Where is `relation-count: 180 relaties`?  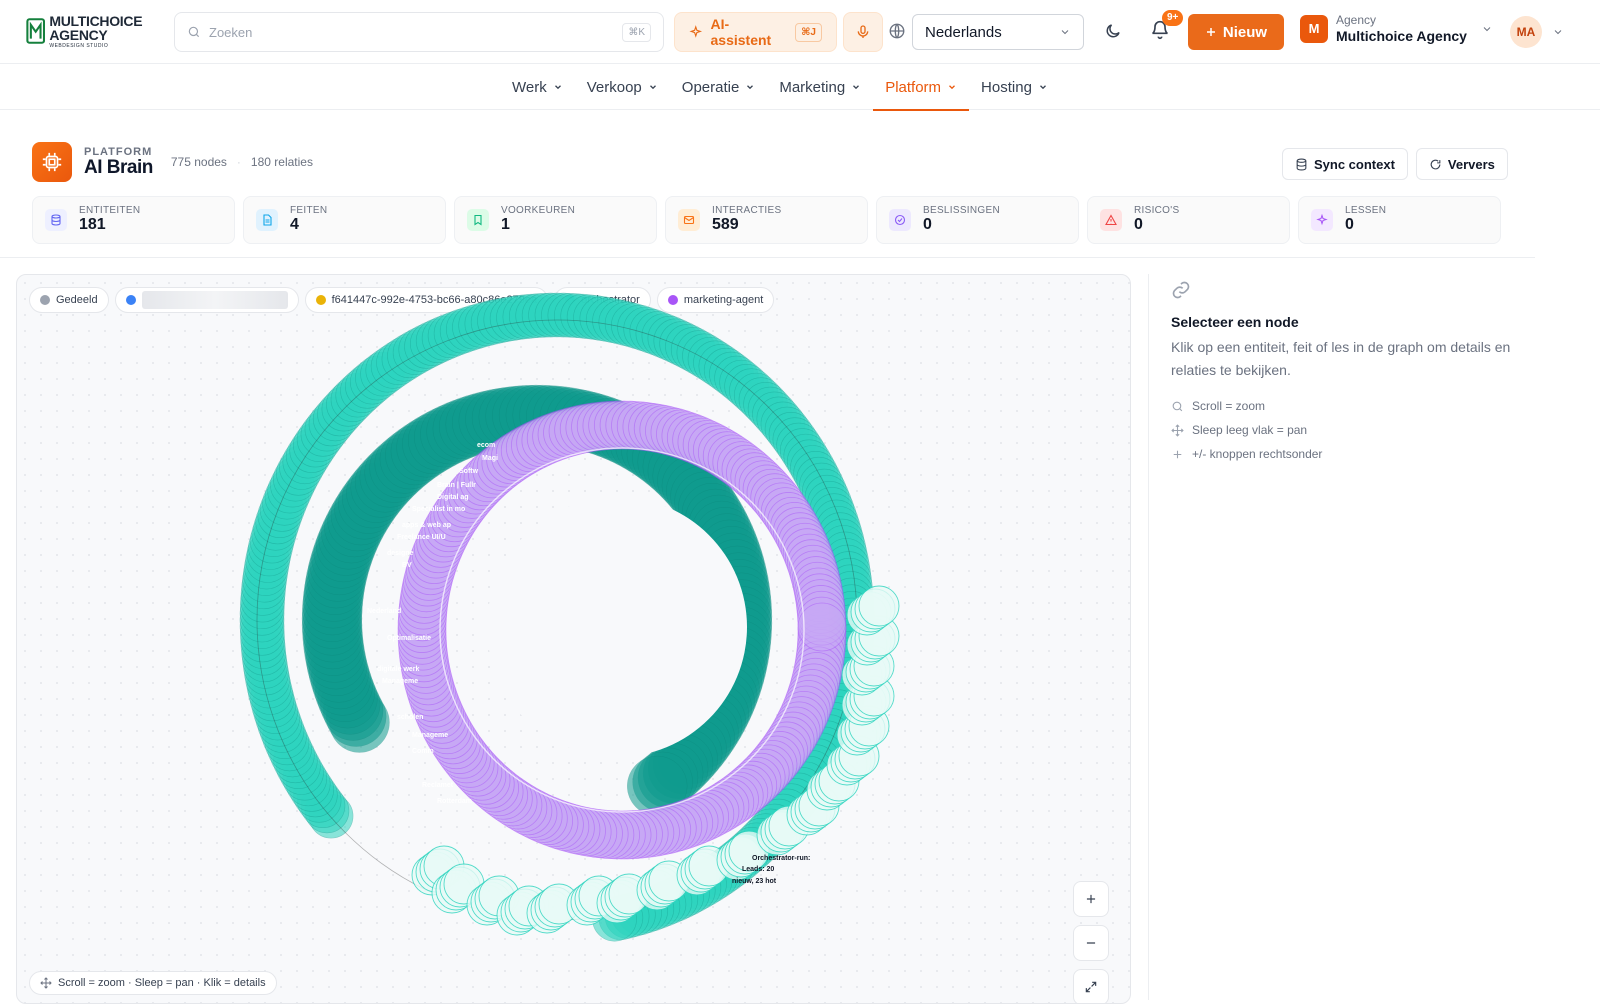 relation-count: 180 relaties is located at coordinates (281, 162).